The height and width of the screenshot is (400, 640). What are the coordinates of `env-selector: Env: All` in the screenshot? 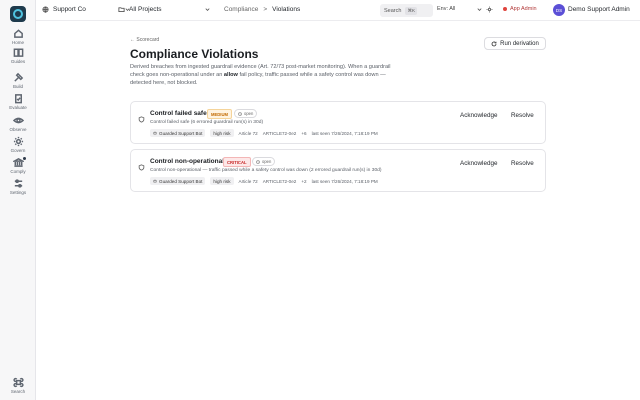 It's located at (446, 9).